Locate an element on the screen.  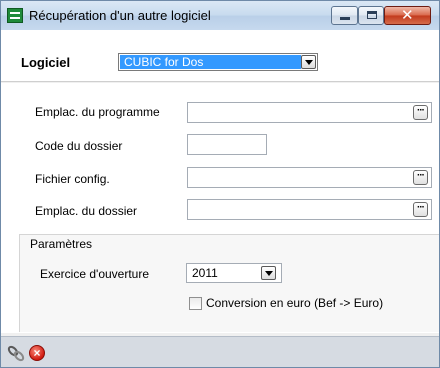
logiciel-select: CUBIC for Dos is located at coordinates (218, 62).